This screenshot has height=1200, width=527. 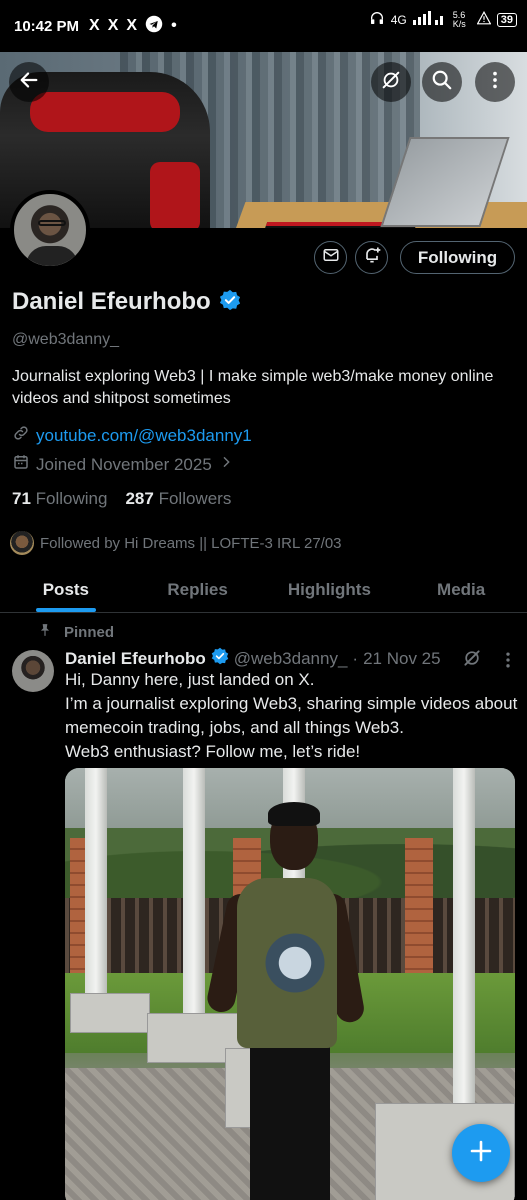 I want to click on display-name: Daniel Efeurhobo, so click(x=111, y=301).